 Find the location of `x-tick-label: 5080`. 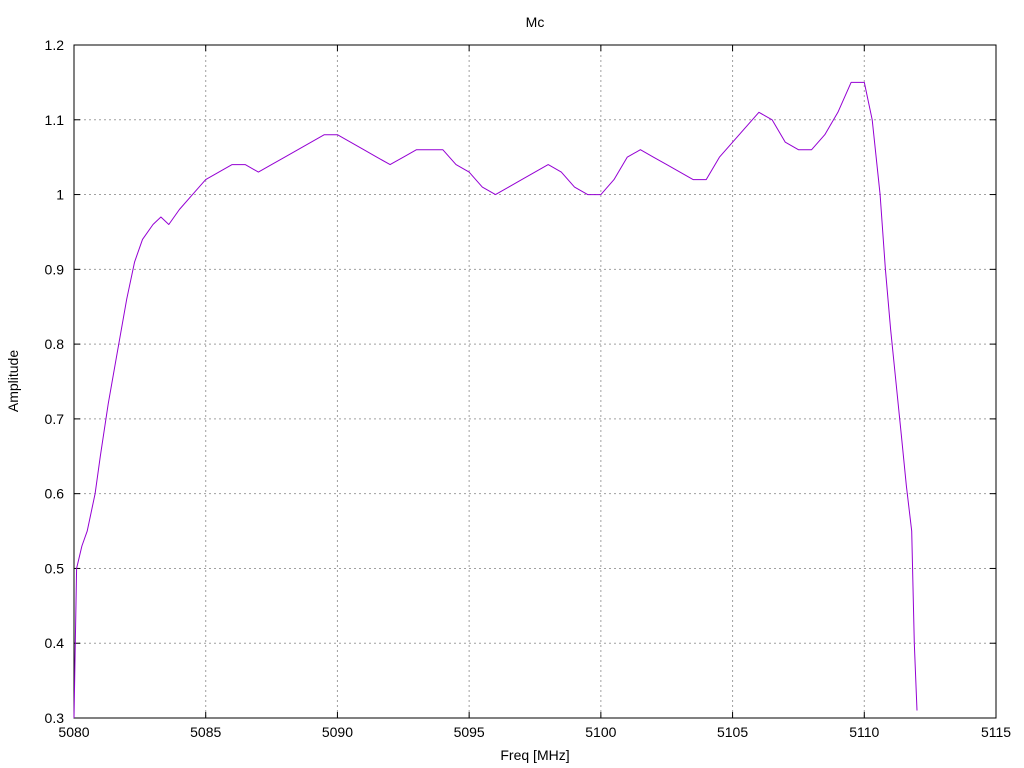

x-tick-label: 5080 is located at coordinates (73, 732).